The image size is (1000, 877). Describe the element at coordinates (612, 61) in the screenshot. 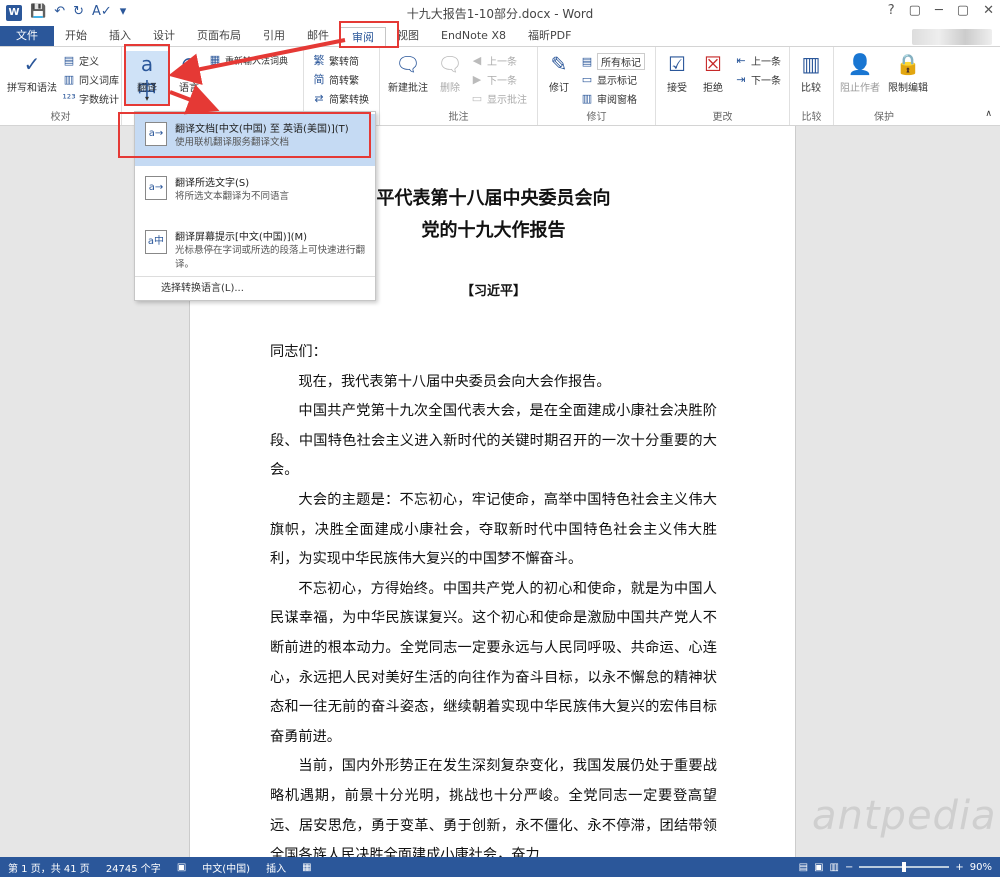

I see `markup-select: ▤ 所有标记` at that location.